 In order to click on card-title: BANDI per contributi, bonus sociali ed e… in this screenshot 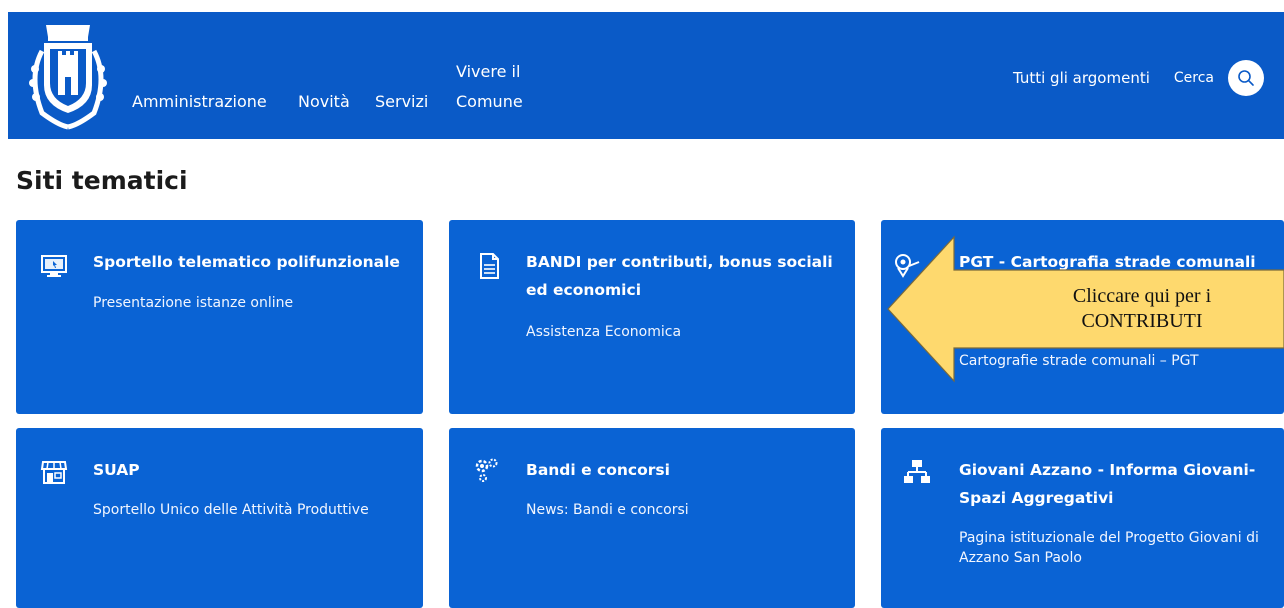, I will do `click(679, 276)`.